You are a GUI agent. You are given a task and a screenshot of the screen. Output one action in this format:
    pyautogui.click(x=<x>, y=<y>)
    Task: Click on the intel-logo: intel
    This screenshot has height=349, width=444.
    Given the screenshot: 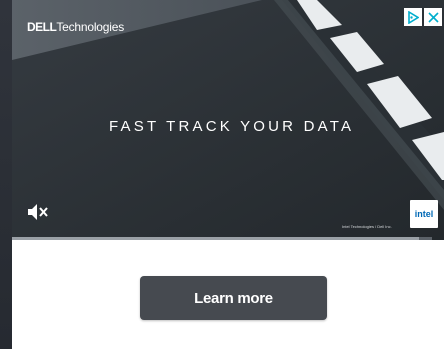 What is the action you would take?
    pyautogui.click(x=424, y=214)
    